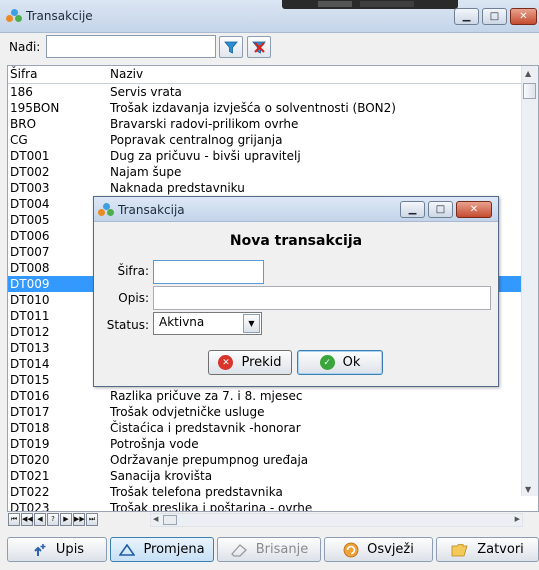  I want to click on cell-sifra: DT016, so click(30, 396).